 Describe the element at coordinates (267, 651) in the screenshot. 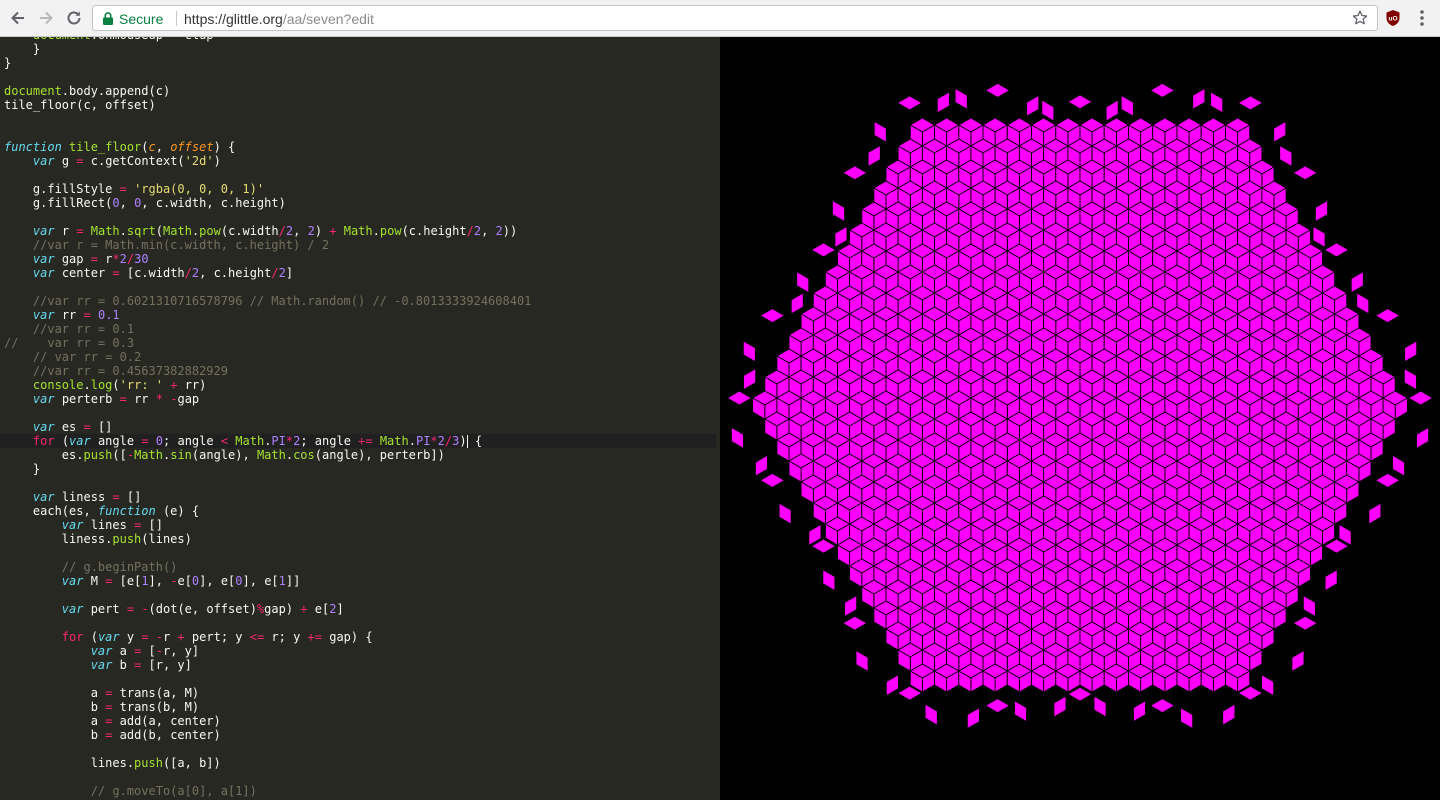

I see `code-line: var a = [-r, y]` at that location.